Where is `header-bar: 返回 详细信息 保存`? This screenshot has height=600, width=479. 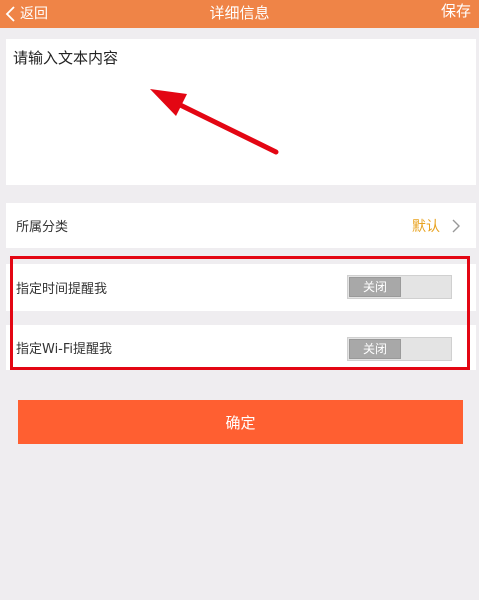
header-bar: 返回 详细信息 保存 is located at coordinates (239, 14).